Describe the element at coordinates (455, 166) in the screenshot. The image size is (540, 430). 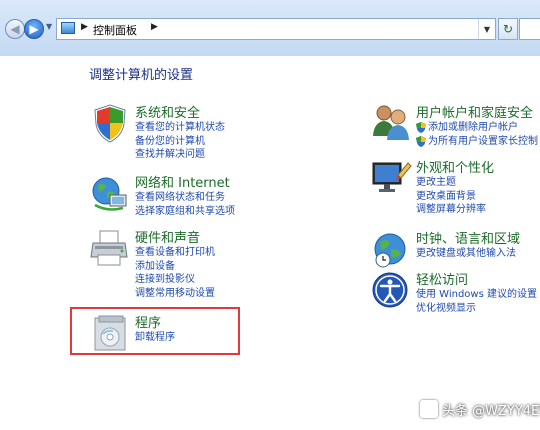
I see `category-title: 外观和个性化` at that location.